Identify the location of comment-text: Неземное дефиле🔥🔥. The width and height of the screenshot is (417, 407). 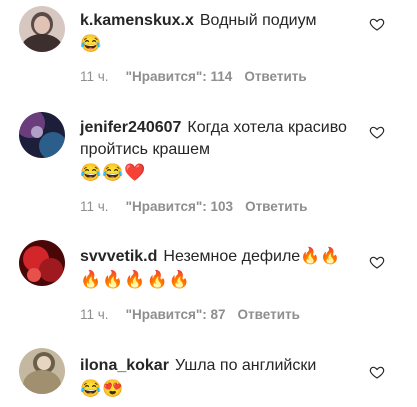
(252, 256).